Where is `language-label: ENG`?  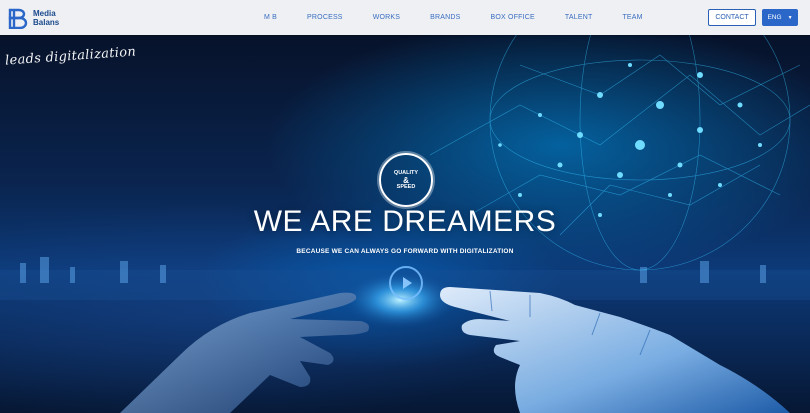
language-label: ENG is located at coordinates (774, 17).